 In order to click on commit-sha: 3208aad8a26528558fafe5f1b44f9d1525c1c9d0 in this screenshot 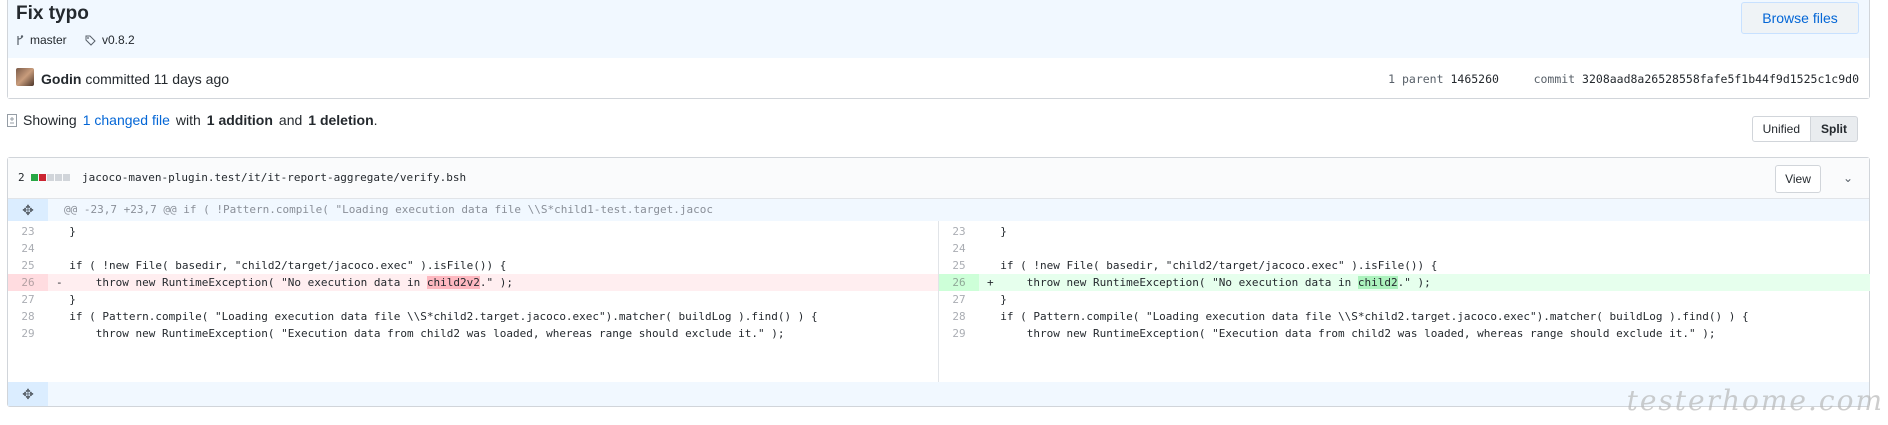, I will do `click(1720, 79)`.